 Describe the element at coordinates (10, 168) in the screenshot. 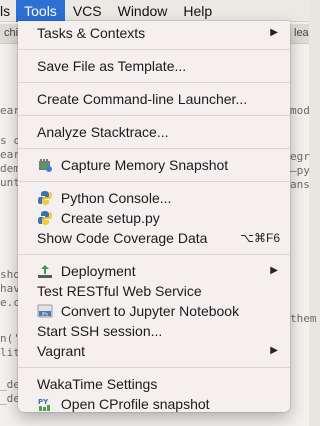

I see `code-line: dem` at that location.